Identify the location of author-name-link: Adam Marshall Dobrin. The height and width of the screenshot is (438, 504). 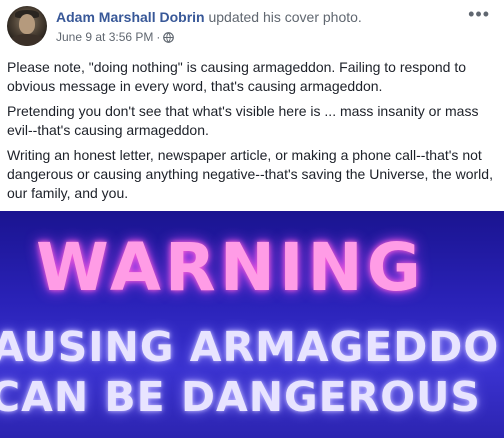
(130, 17).